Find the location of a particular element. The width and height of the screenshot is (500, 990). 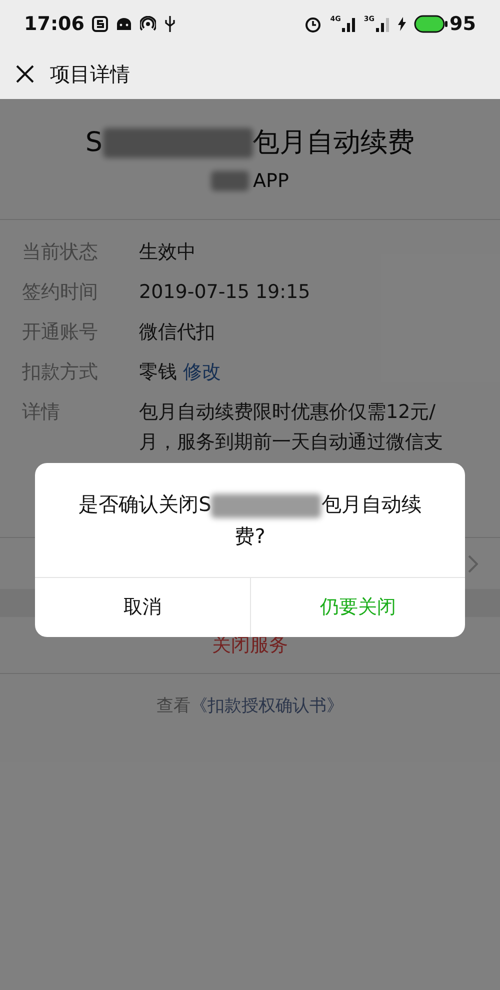

field-value: 生效中 is located at coordinates (167, 252).